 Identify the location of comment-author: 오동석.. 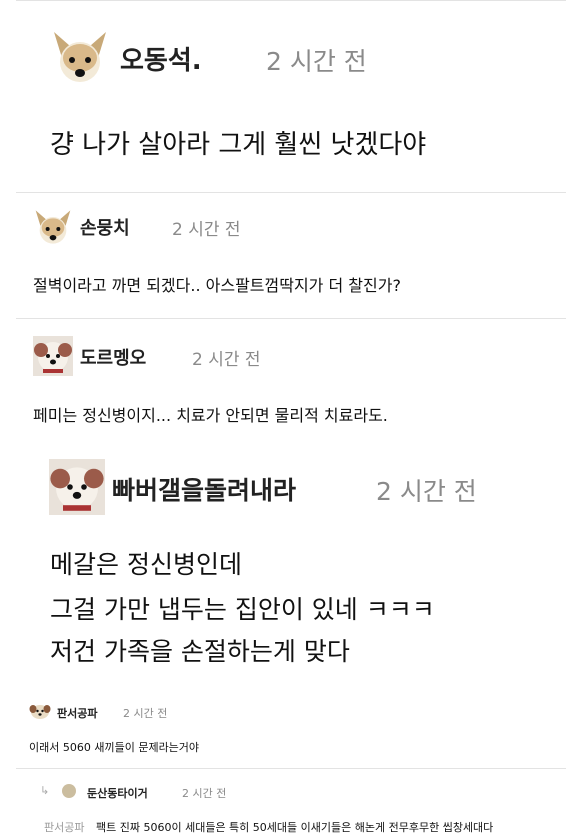
(161, 58).